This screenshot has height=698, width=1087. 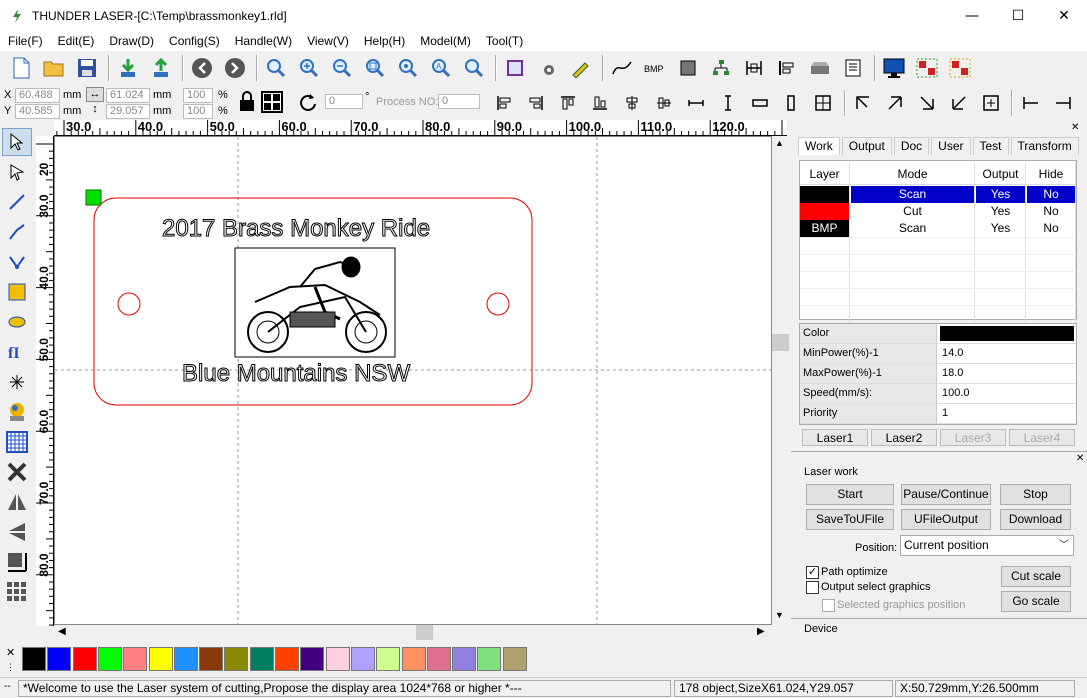 What do you see at coordinates (850, 519) in the screenshot?
I see `save-to-ufile-button: SaveToUFile` at bounding box center [850, 519].